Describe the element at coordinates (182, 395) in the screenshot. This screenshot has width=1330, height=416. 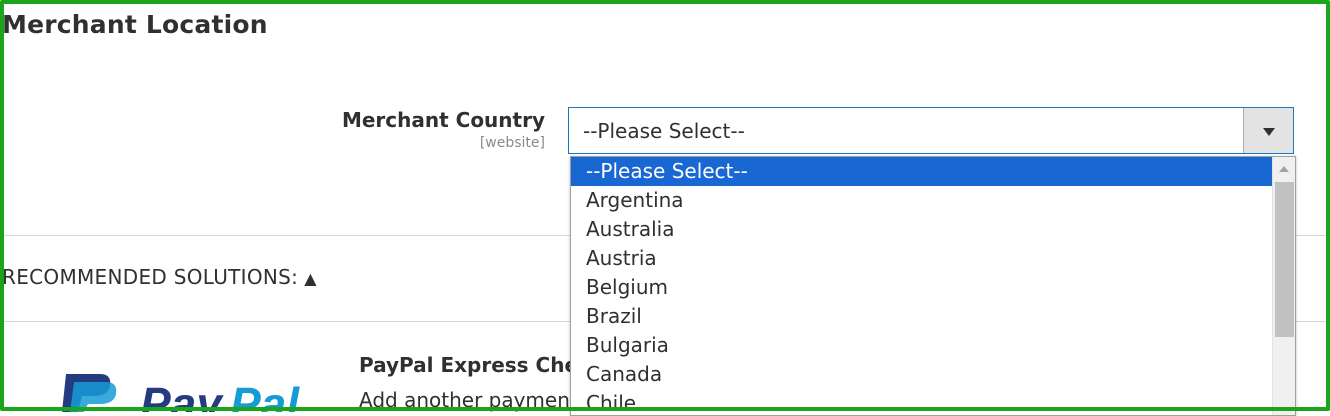
I see `svg-text: Pay` at that location.